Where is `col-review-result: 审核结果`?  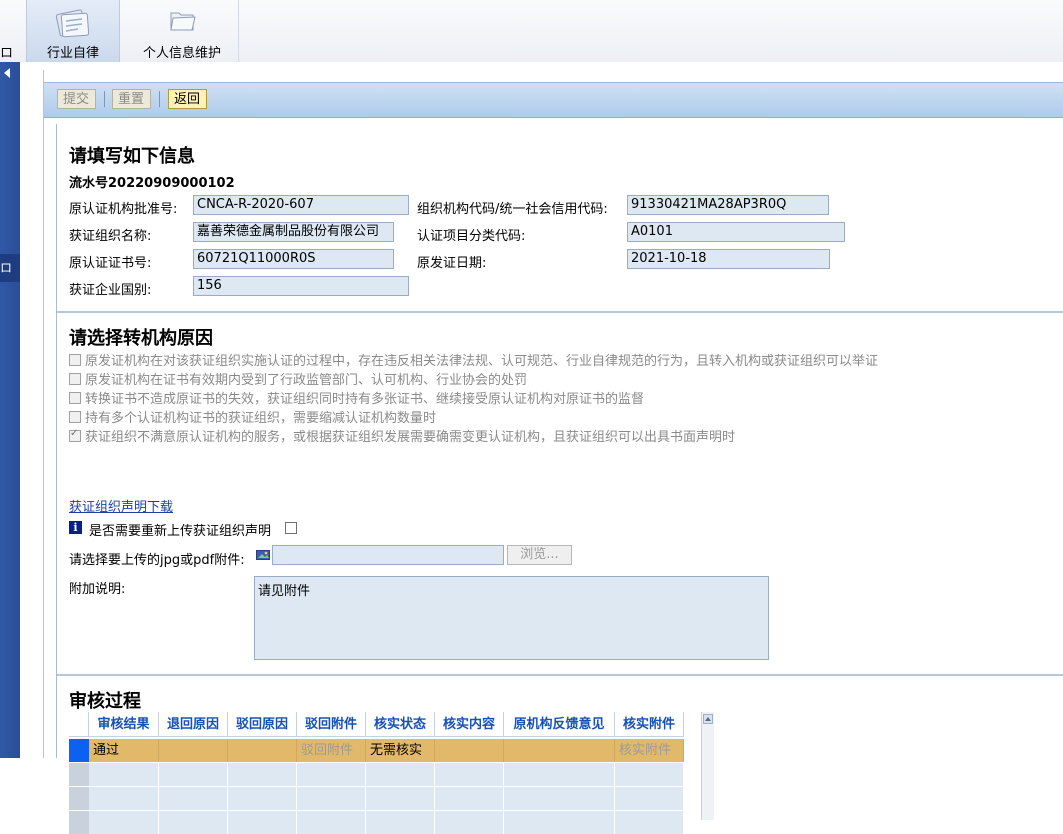
col-review-result: 审核结果 is located at coordinates (124, 724).